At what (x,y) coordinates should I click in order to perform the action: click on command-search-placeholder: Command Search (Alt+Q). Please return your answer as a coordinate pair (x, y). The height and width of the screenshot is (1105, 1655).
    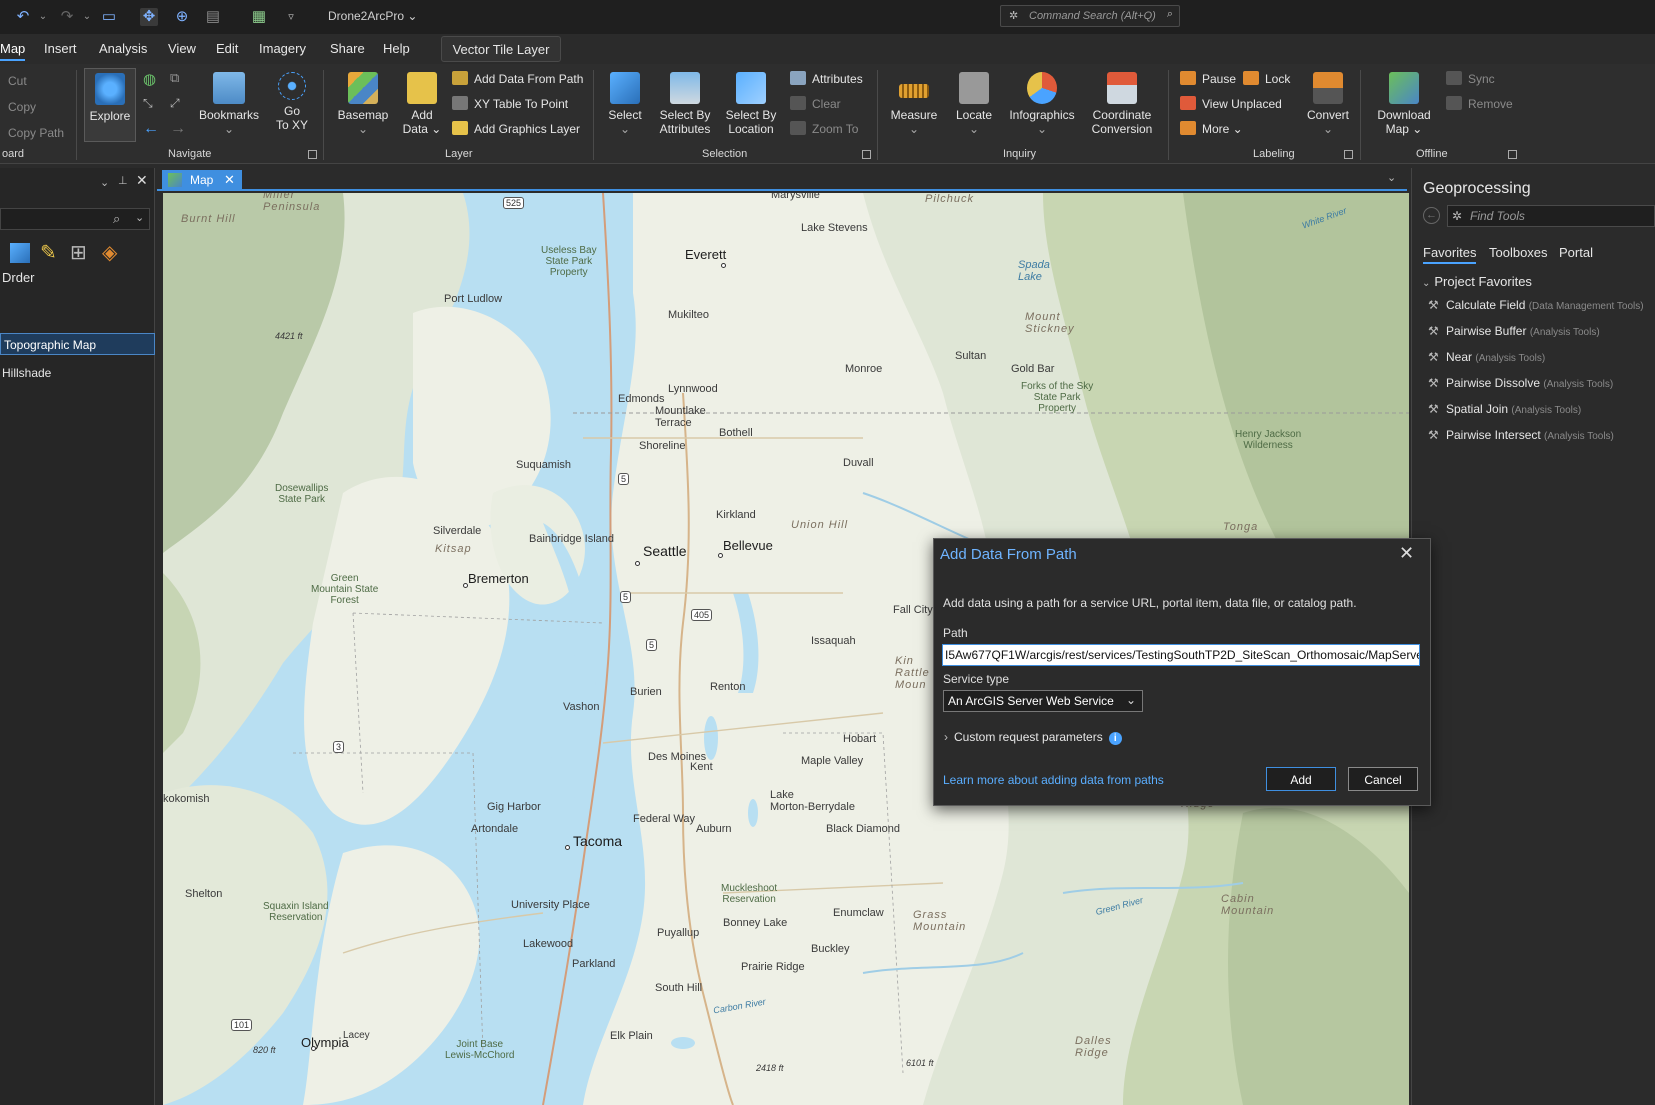
    Looking at the image, I should click on (1092, 16).